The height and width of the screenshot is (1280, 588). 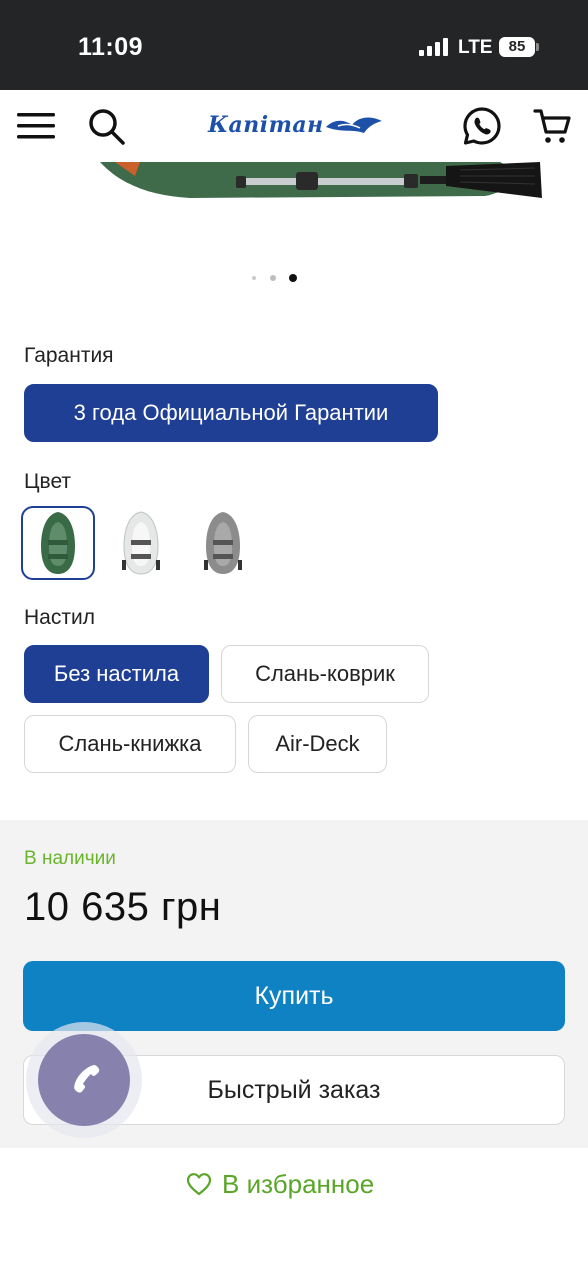 I want to click on add-to-favorites: В избранное, so click(x=280, y=1184).